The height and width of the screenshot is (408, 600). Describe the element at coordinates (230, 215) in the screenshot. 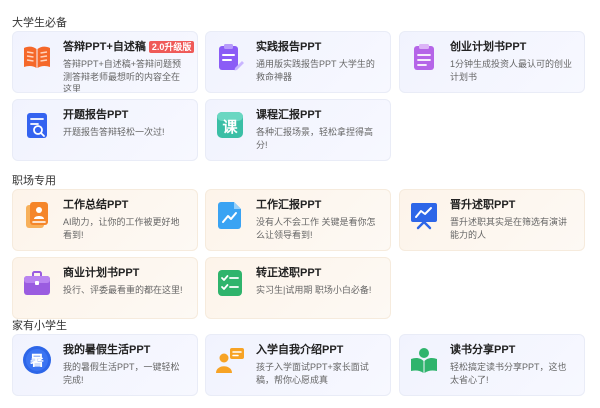

I see `document-chart-icon` at that location.